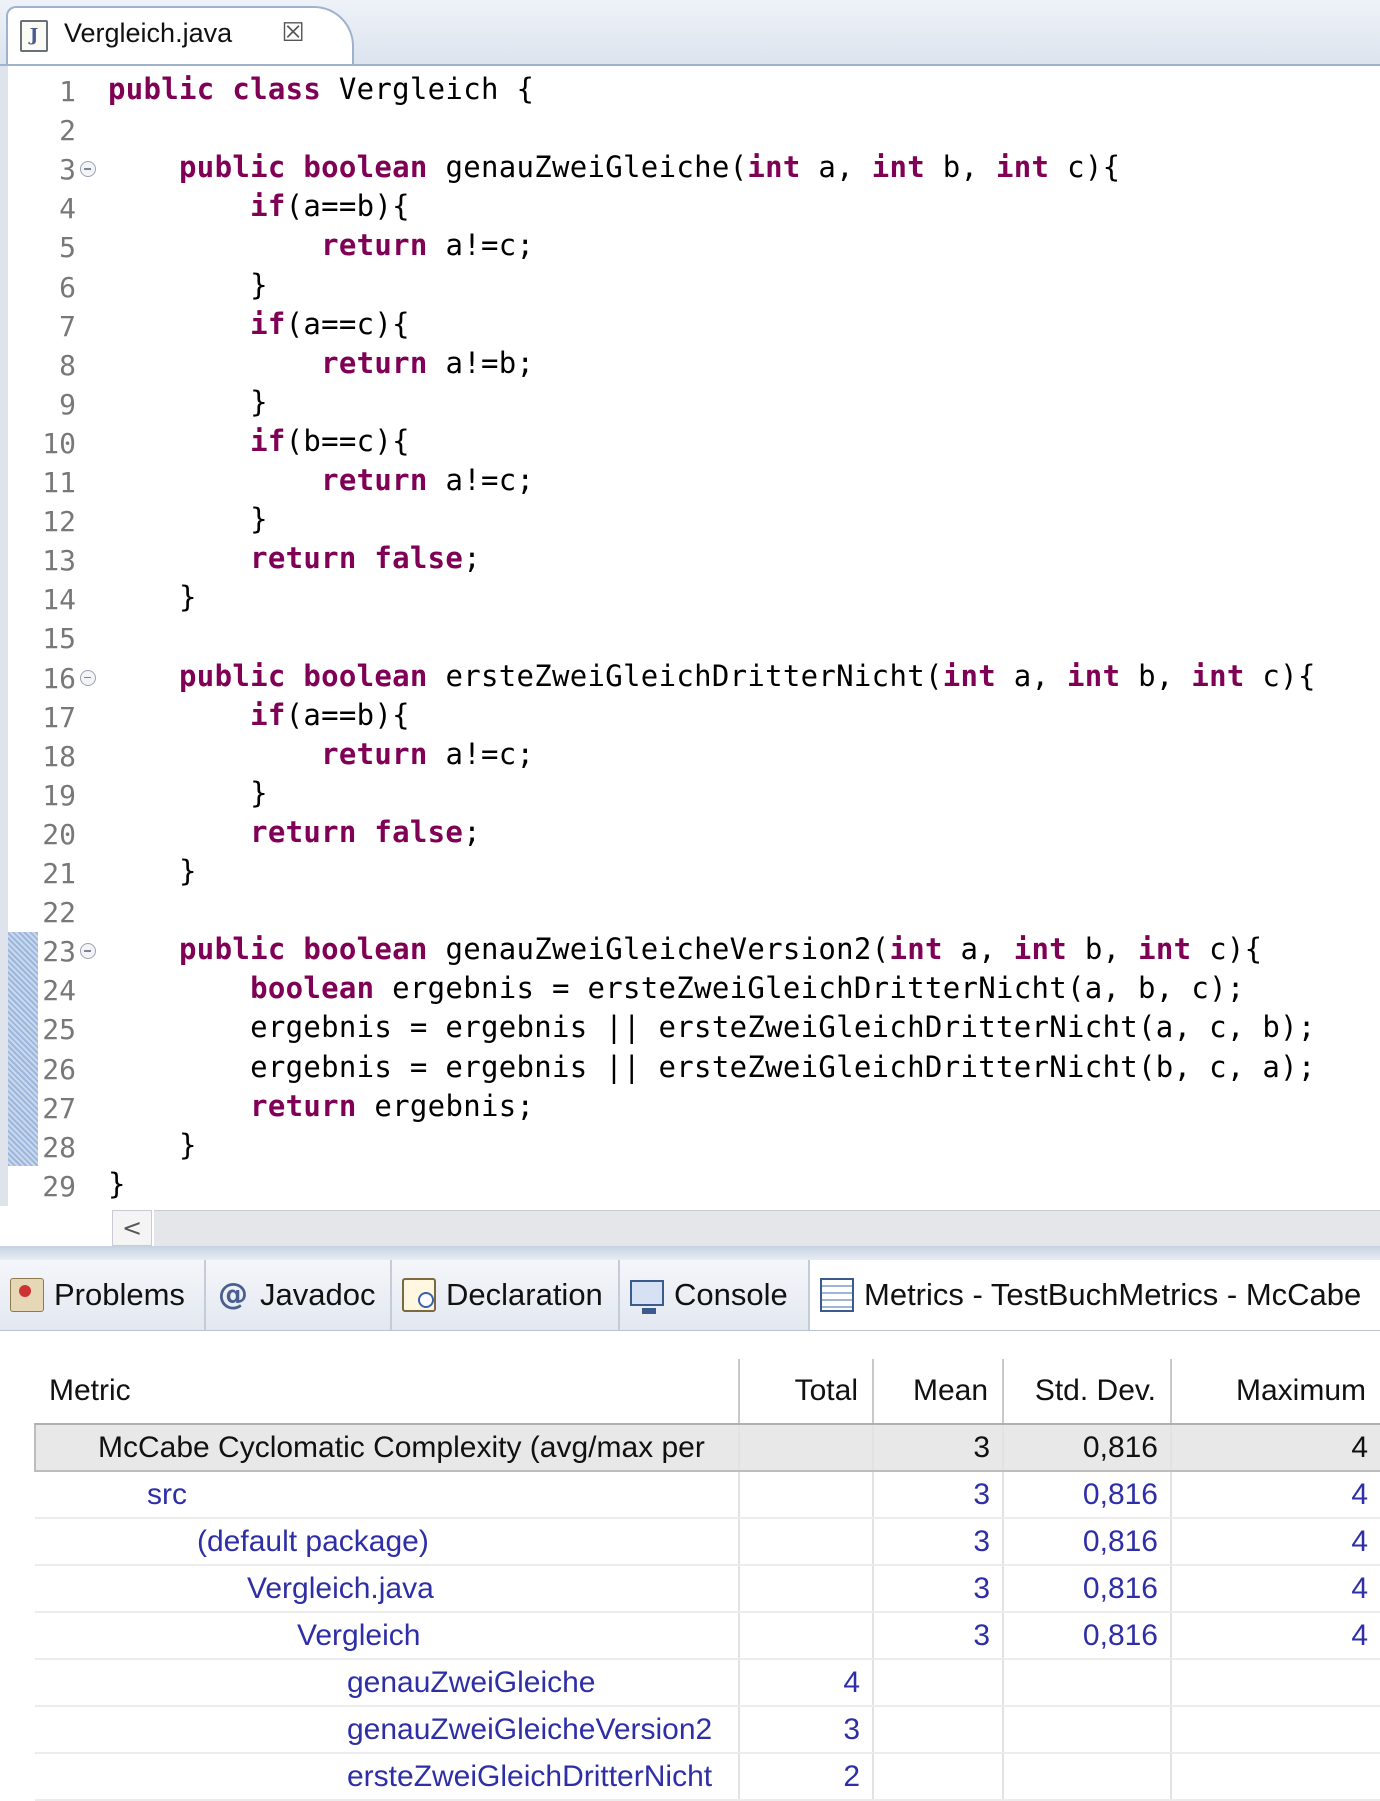 The height and width of the screenshot is (1801, 1380). I want to click on code-line: 22, so click(694, 912).